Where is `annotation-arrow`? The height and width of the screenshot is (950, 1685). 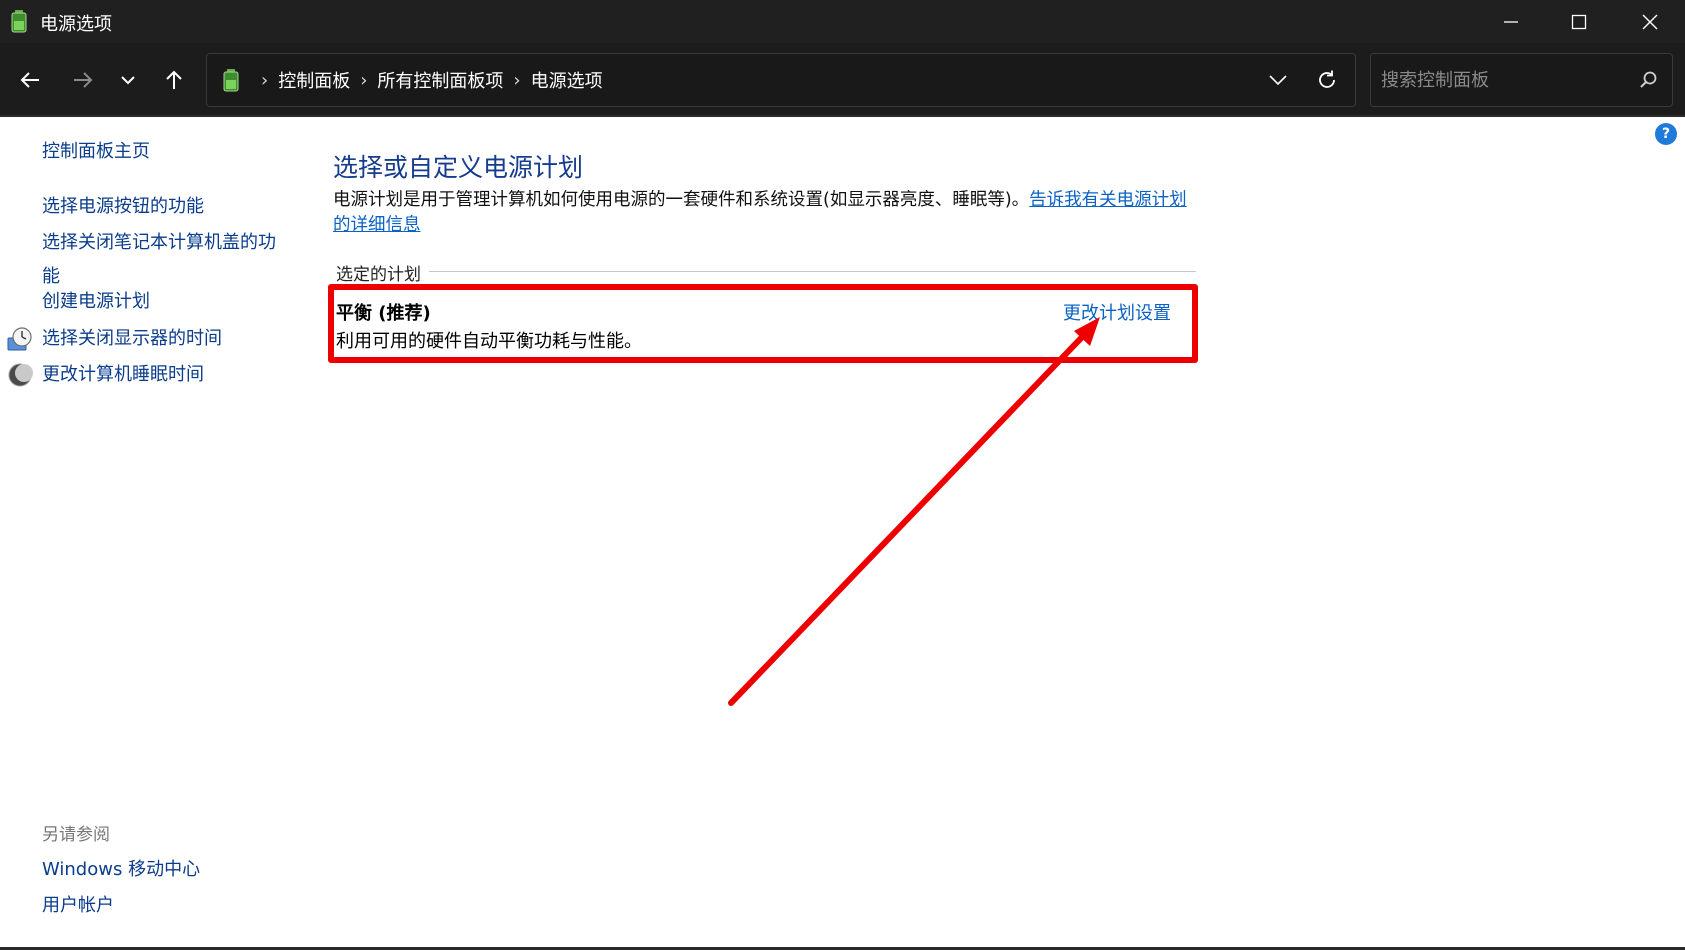 annotation-arrow is located at coordinates (914, 511).